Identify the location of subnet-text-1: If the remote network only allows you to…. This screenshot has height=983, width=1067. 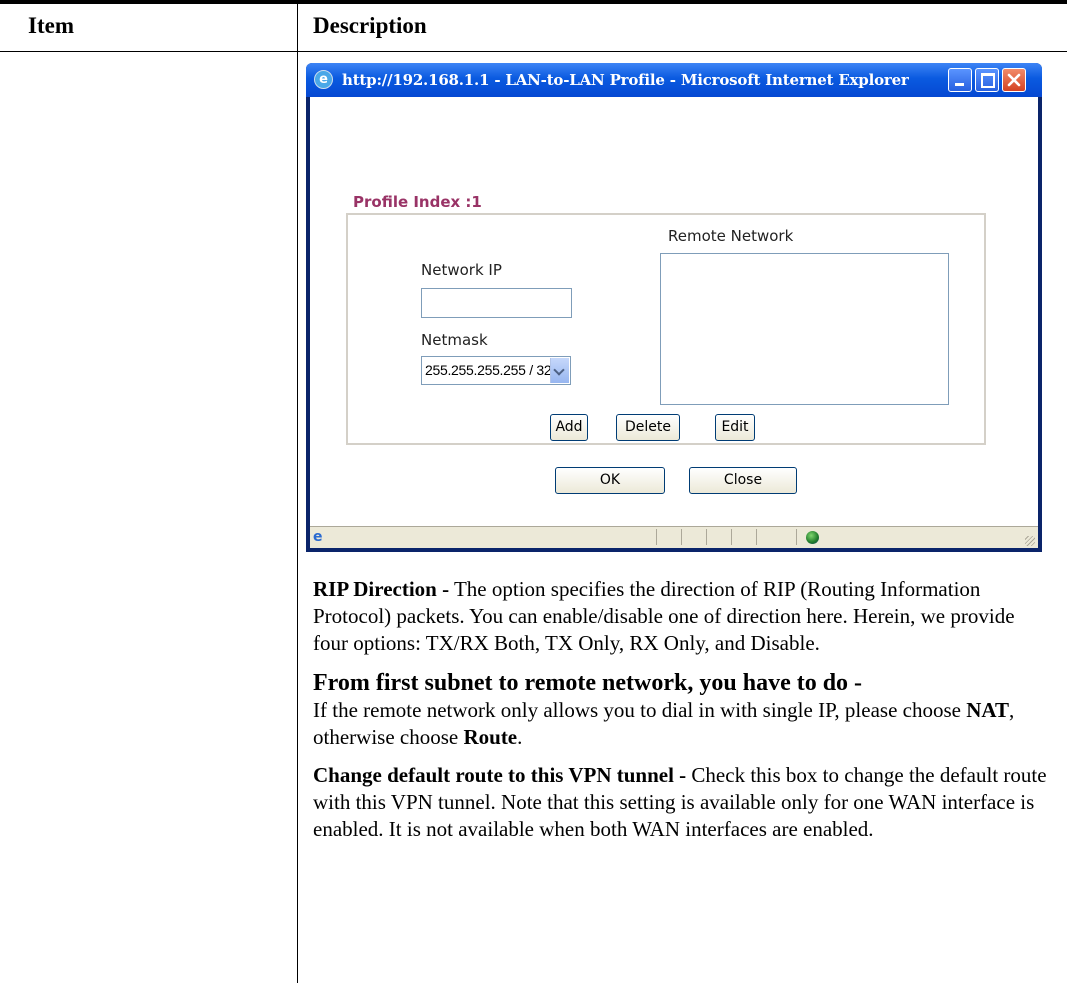
(640, 710).